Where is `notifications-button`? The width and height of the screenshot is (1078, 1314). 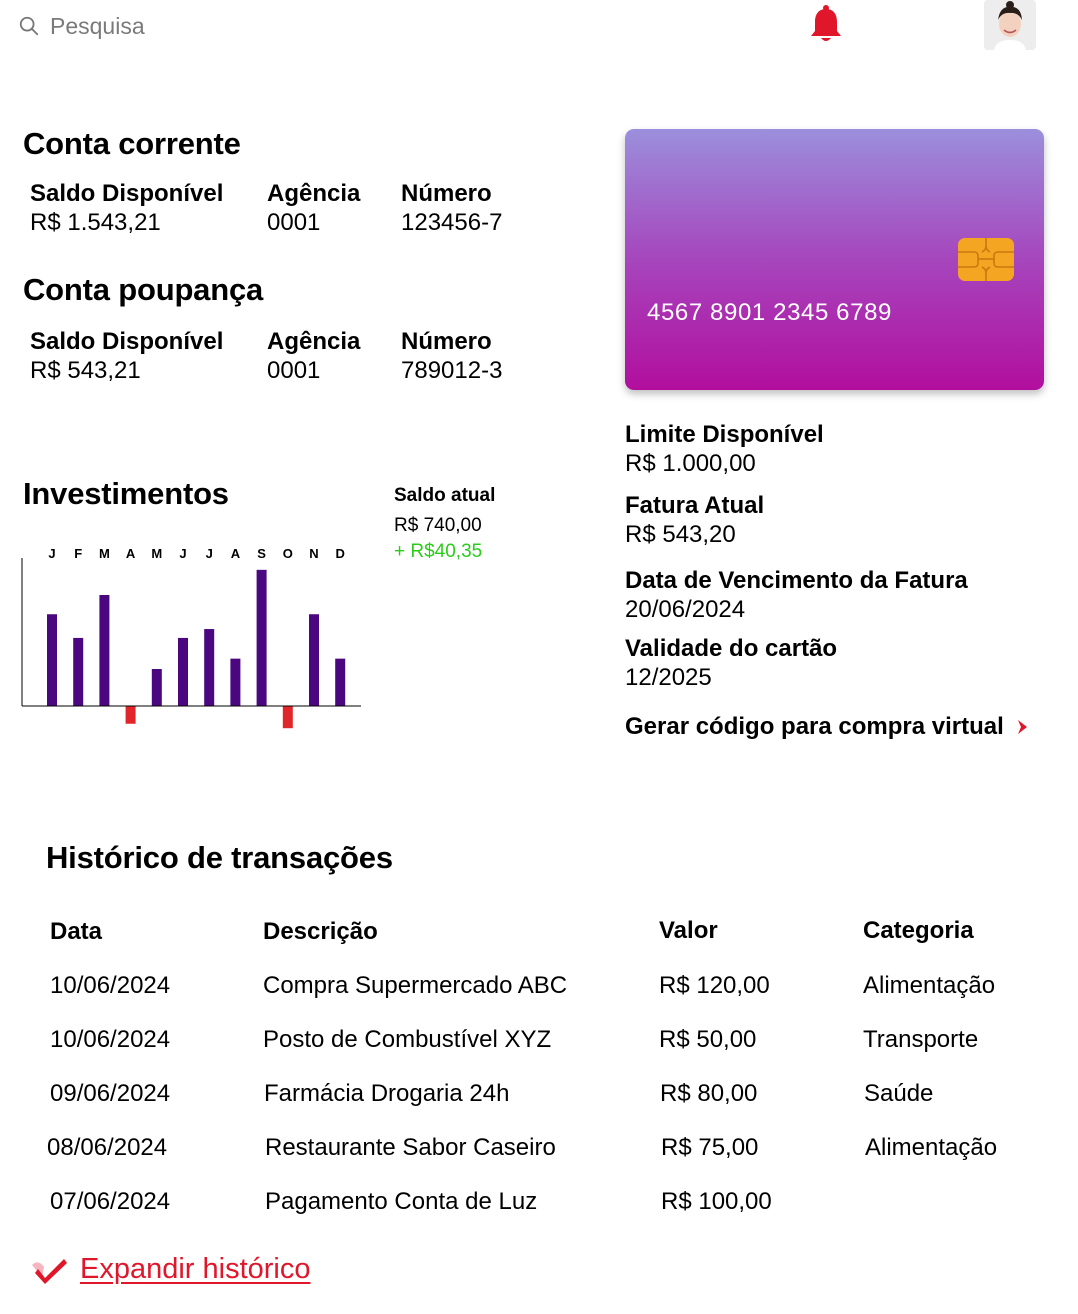
notifications-button is located at coordinates (826, 24).